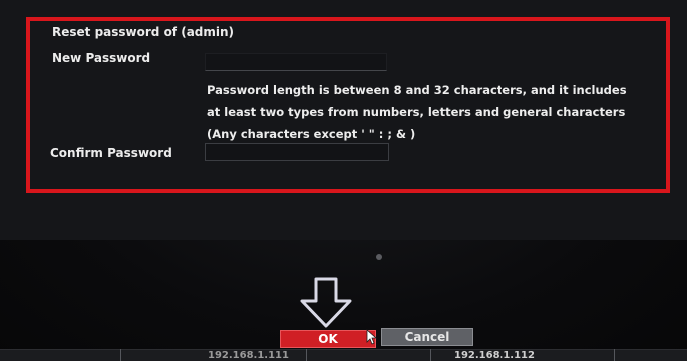 The height and width of the screenshot is (361, 687). I want to click on confirm-password-label: Confirm Password, so click(111, 153).